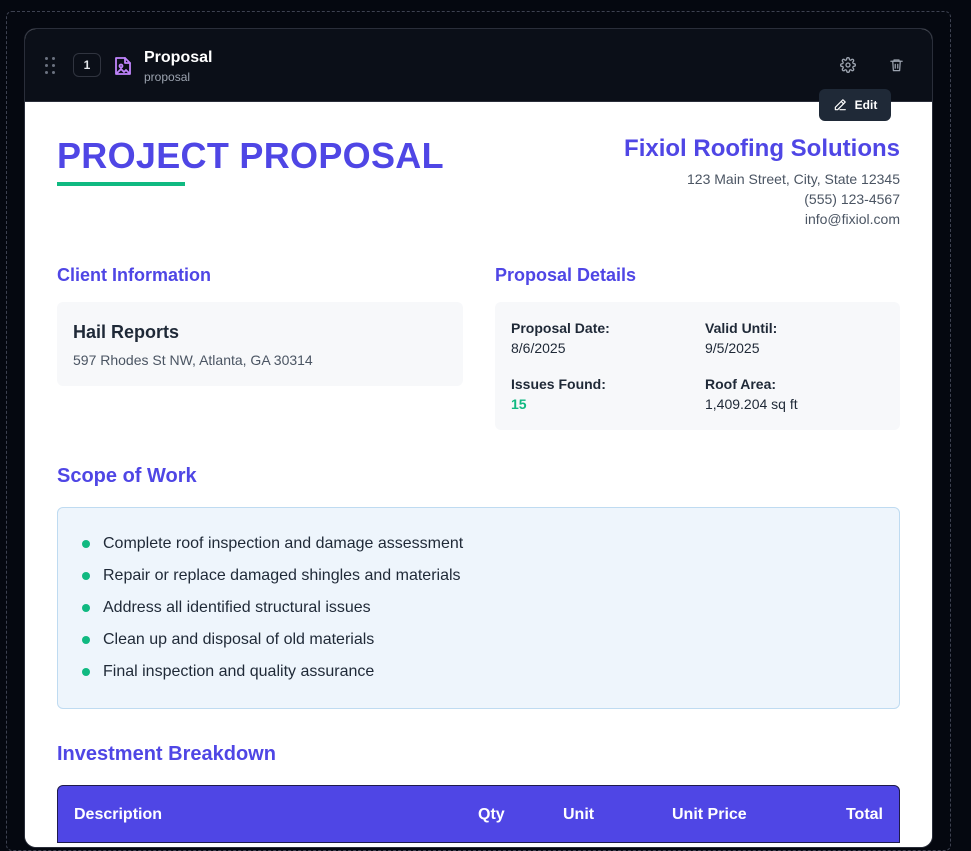  I want to click on scope-item-text: Final inspection and quality assurance, so click(239, 671).